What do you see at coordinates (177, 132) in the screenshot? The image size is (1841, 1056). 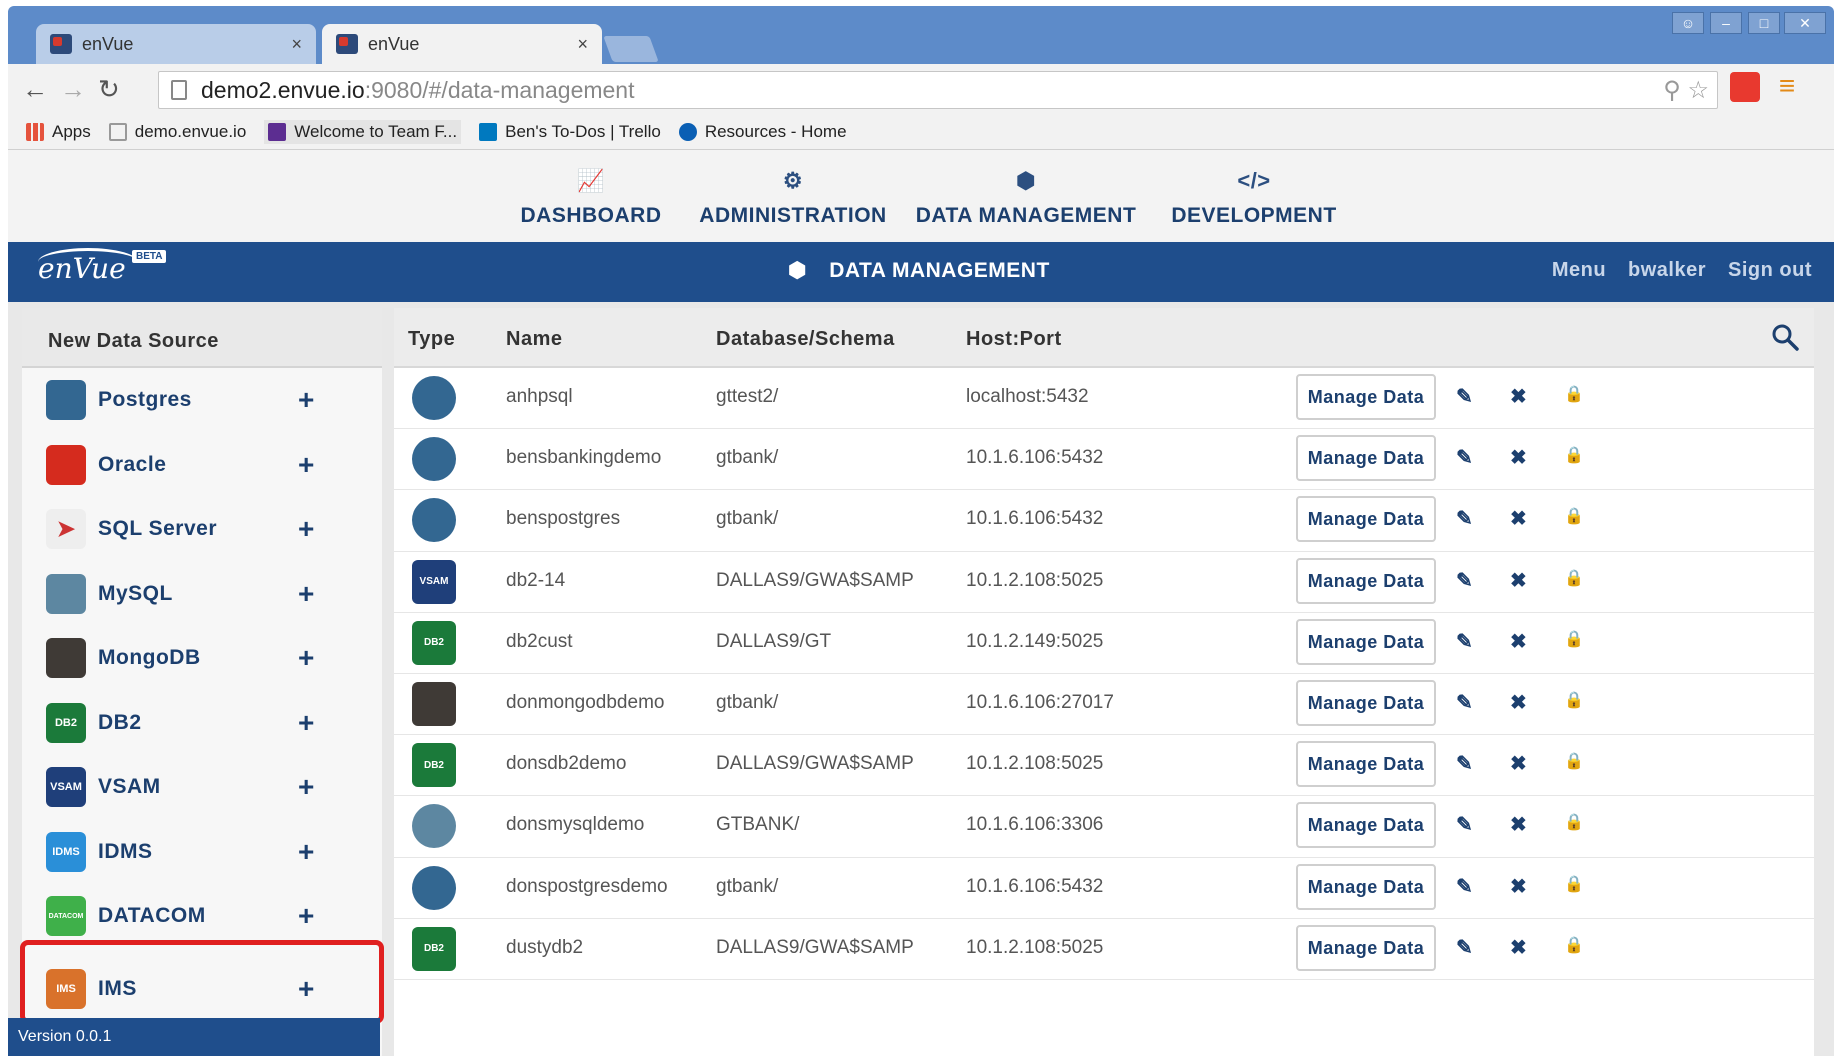 I see `bookmark-demo: demo.envue.io` at bounding box center [177, 132].